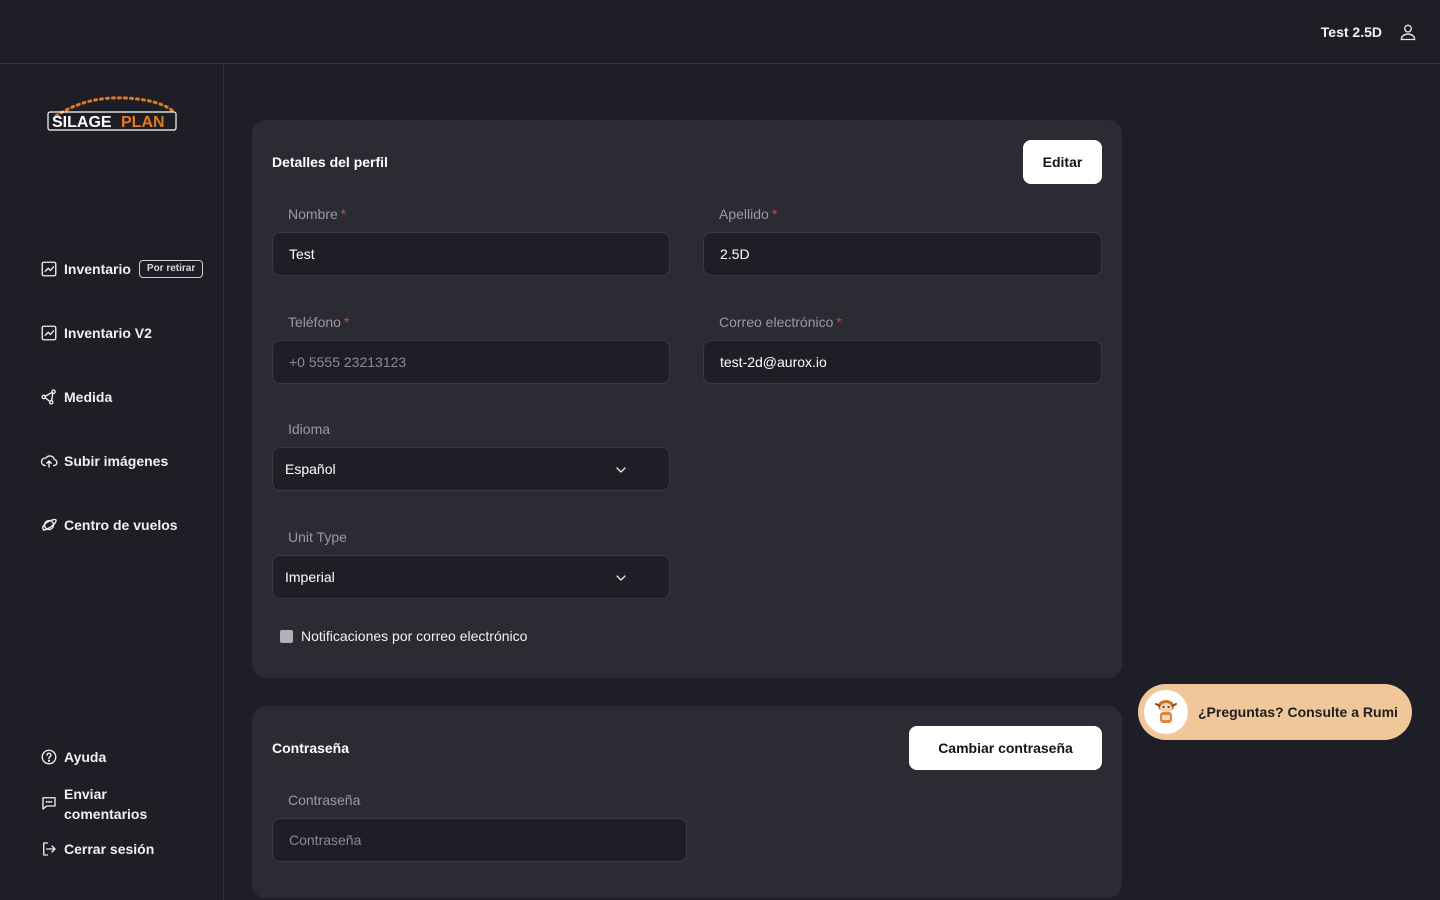  I want to click on chat-icon, so click(49, 803).